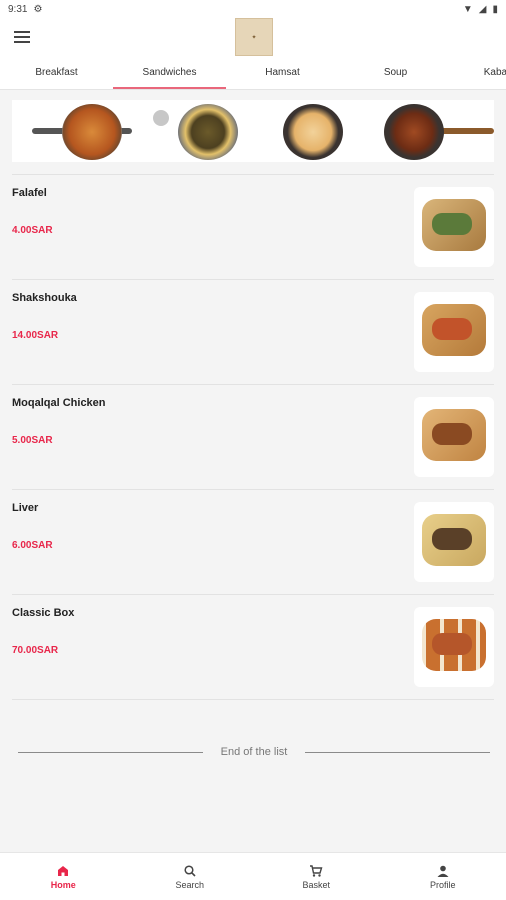 The width and height of the screenshot is (506, 900). Describe the element at coordinates (43, 613) in the screenshot. I see `item-name: Classic Box` at that location.